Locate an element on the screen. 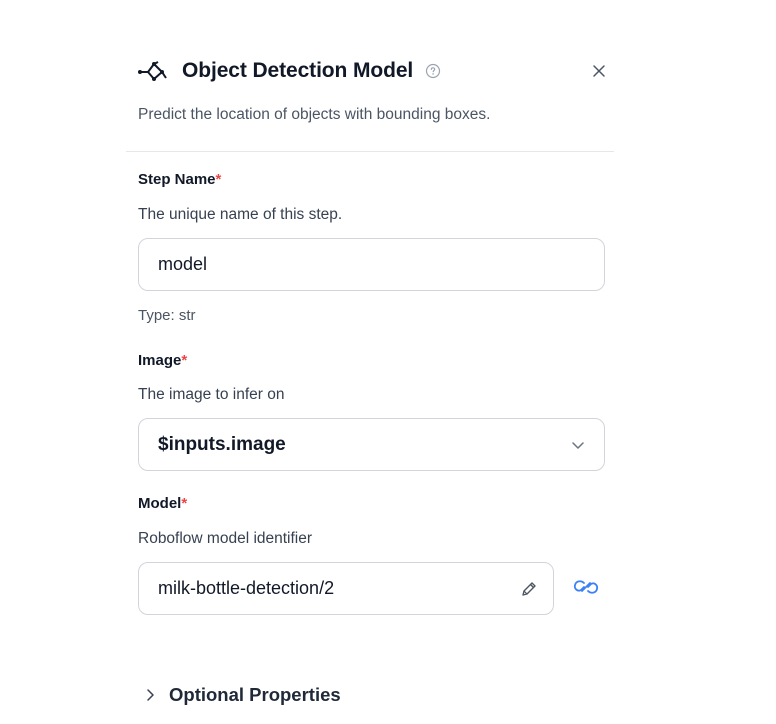 Image resolution: width=776 pixels, height=724 pixels. step-name-field is located at coordinates (371, 264).